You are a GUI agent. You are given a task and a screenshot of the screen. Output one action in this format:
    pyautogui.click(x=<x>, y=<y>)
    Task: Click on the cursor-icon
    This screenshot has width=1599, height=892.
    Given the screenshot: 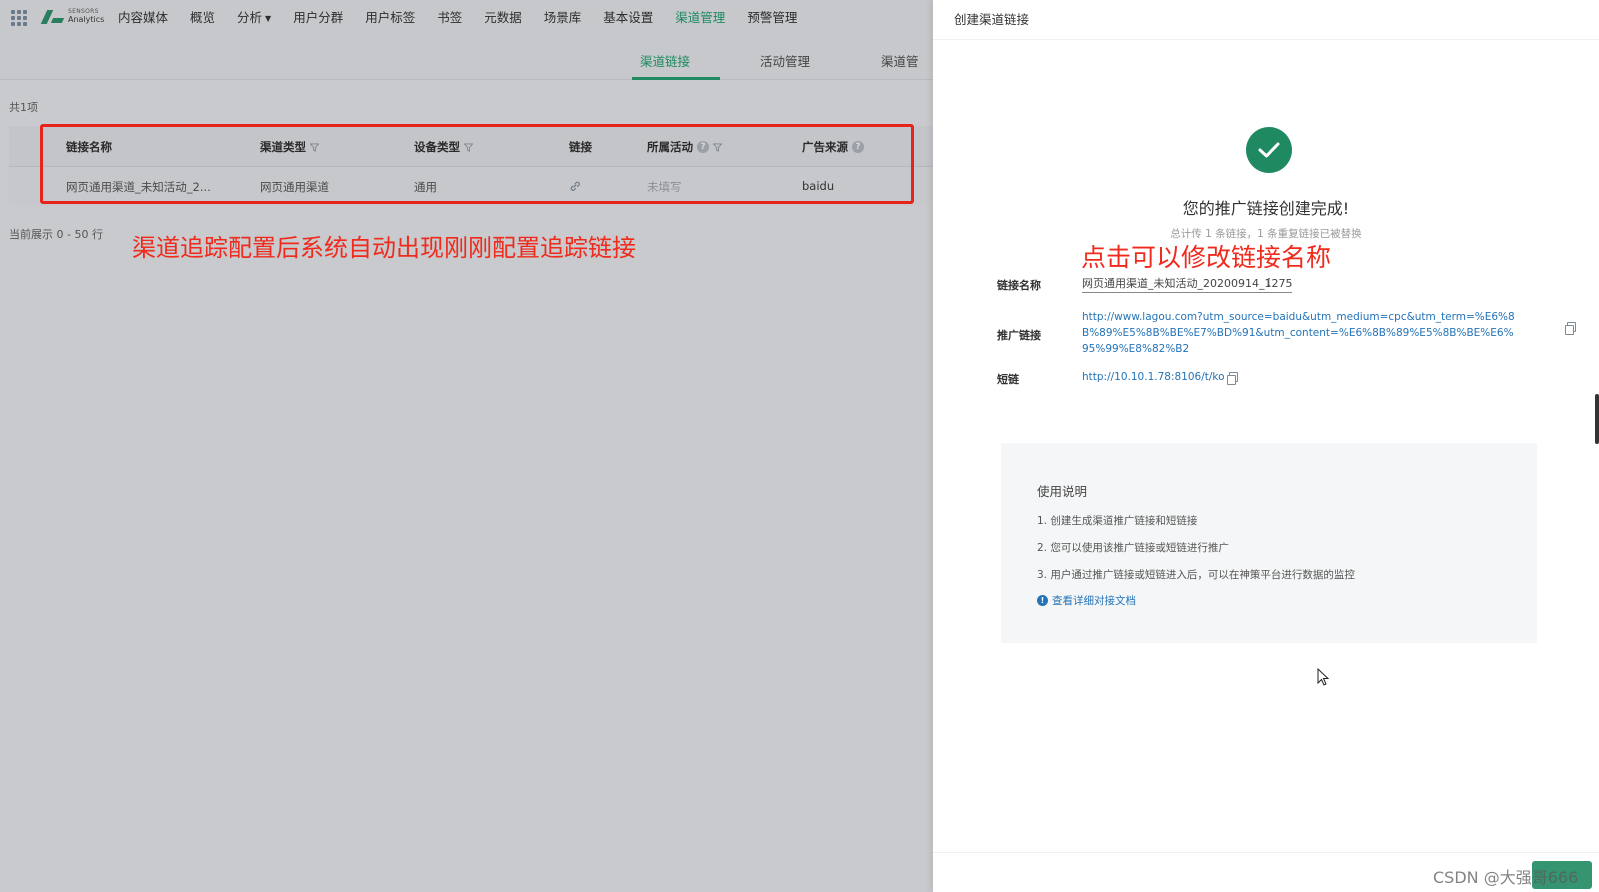 What is the action you would take?
    pyautogui.click(x=1323, y=677)
    